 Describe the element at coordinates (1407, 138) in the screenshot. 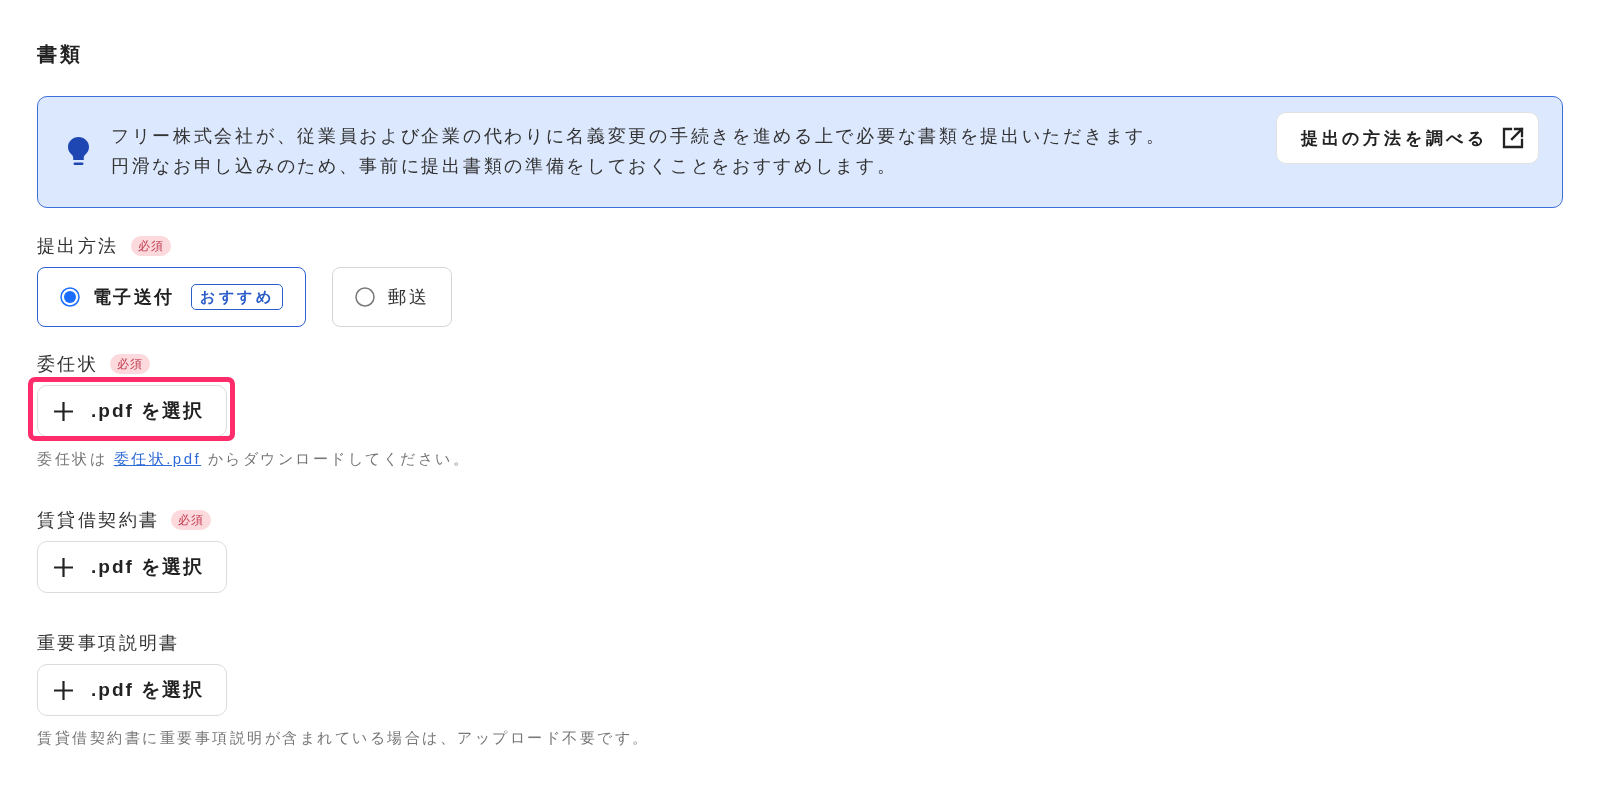

I see `learn-method-button: 提出の方法を調べる` at that location.